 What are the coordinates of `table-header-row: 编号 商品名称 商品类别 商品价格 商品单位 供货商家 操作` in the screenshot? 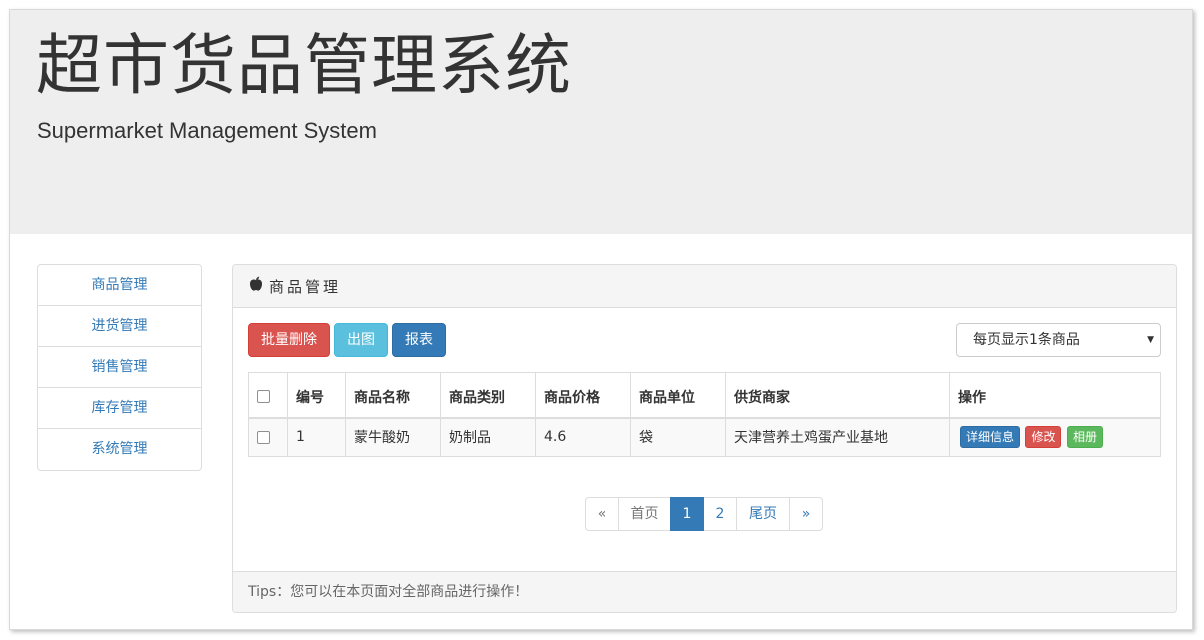 It's located at (704, 395).